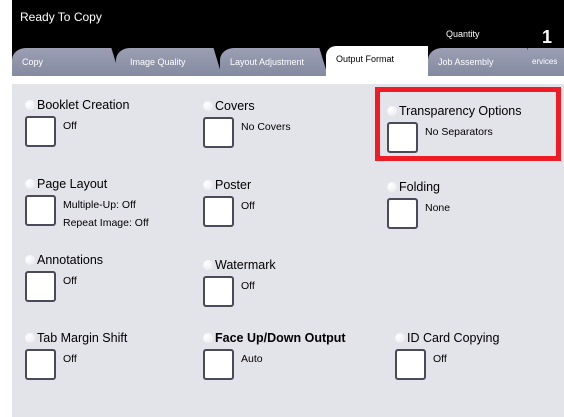  Describe the element at coordinates (83, 105) in the screenshot. I see `option-title: Booklet Creation` at that location.